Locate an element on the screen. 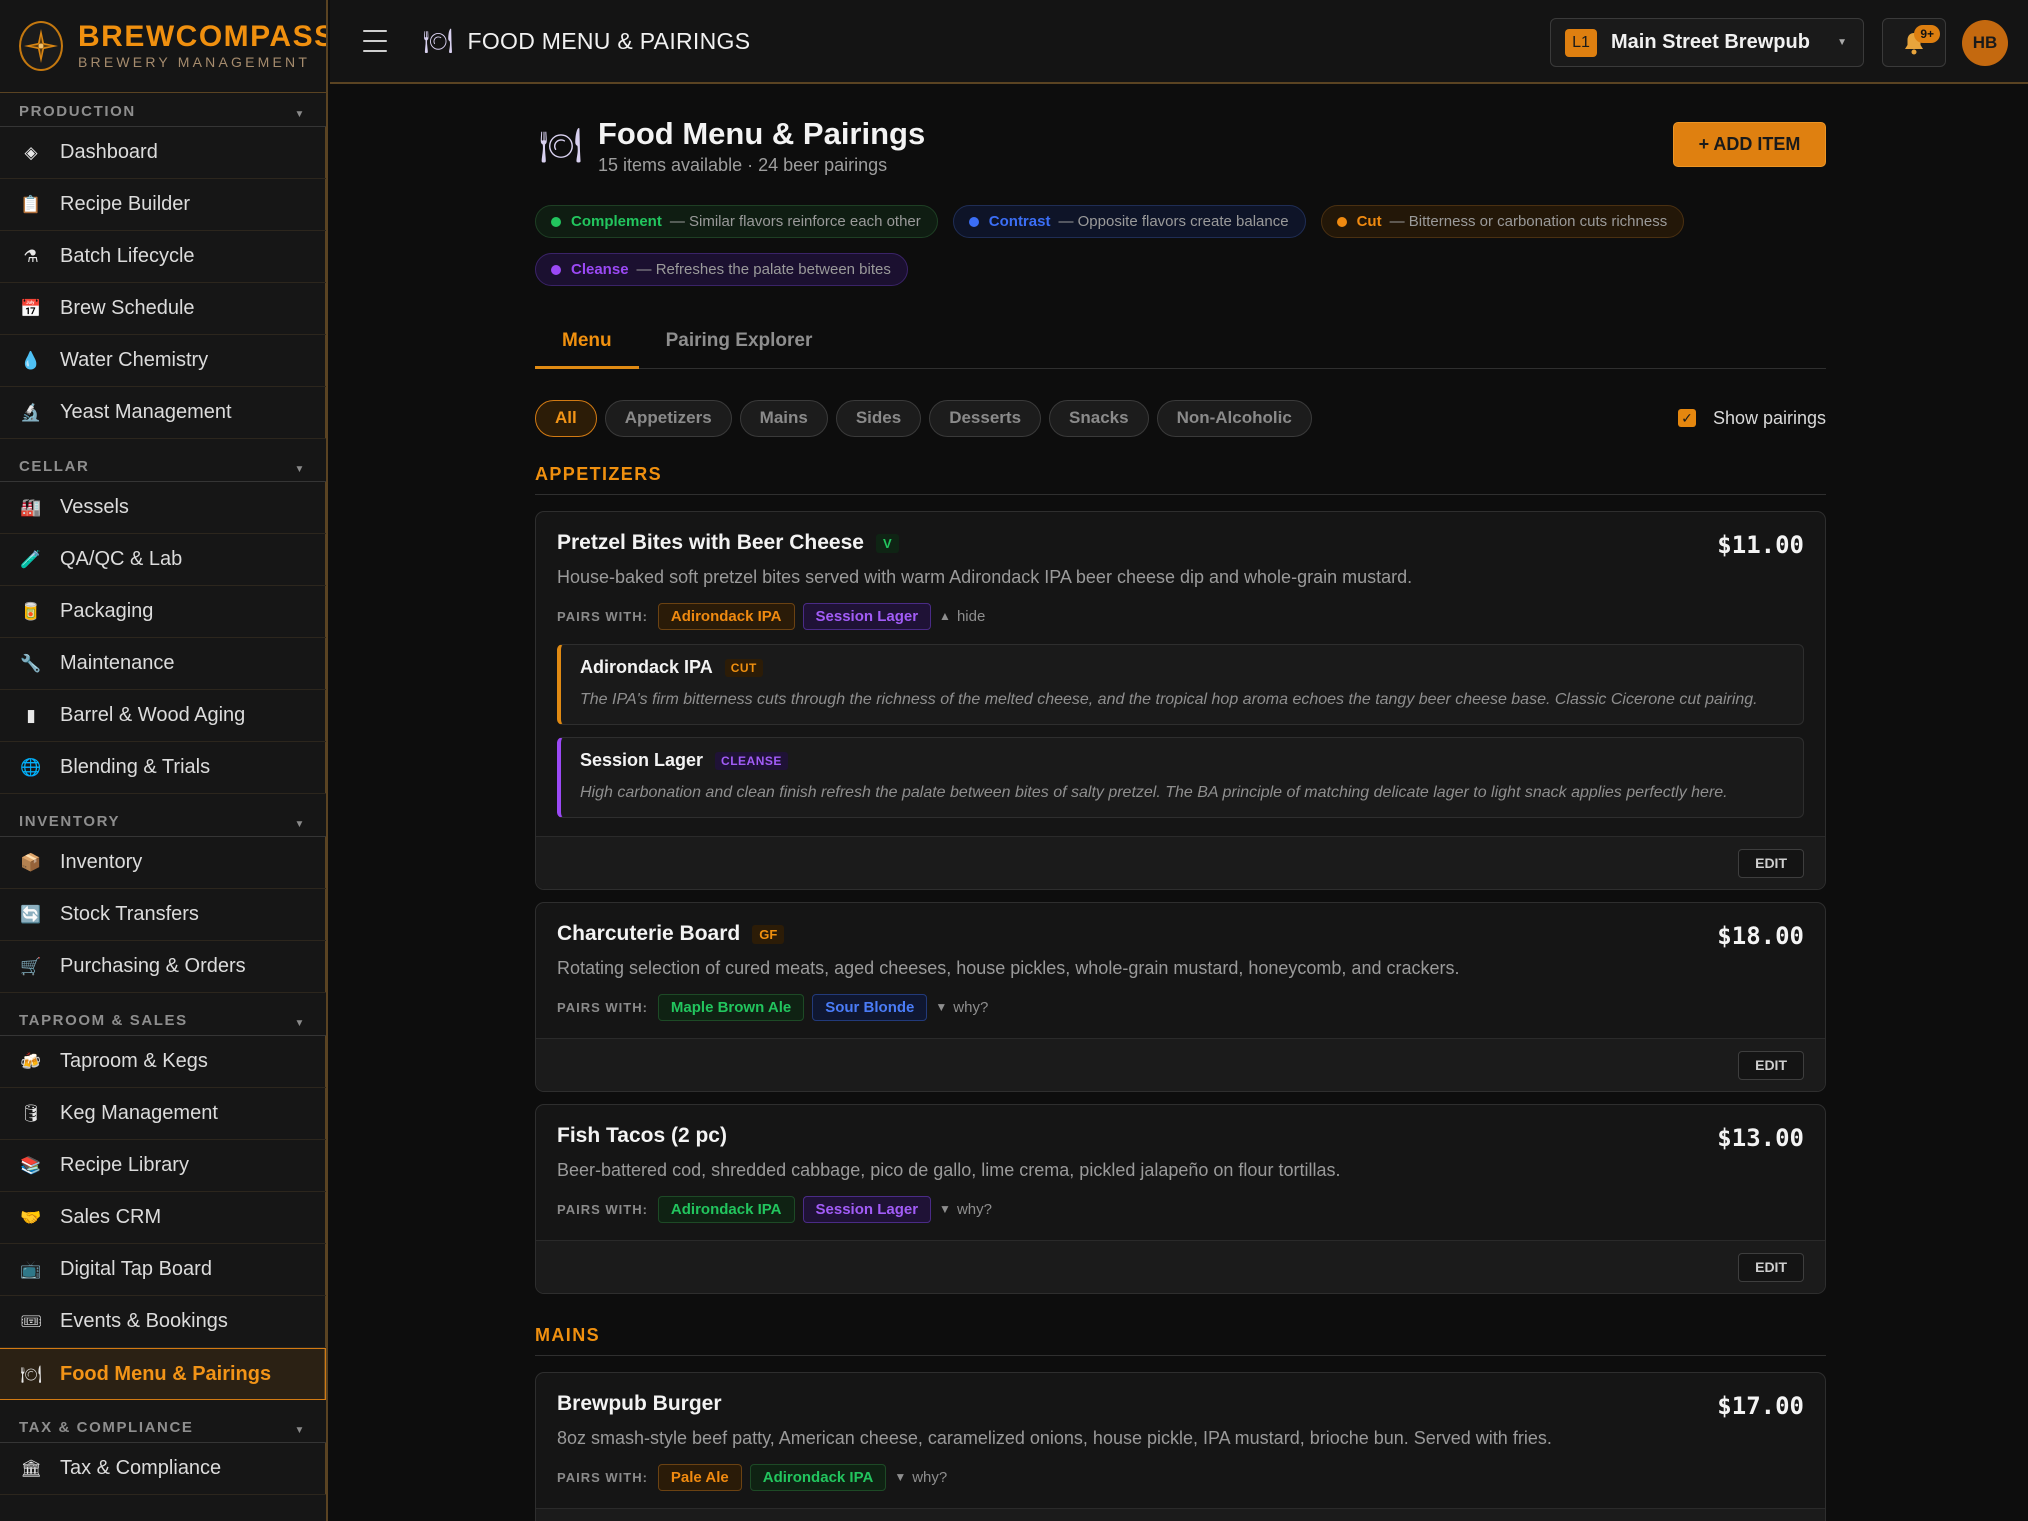 The width and height of the screenshot is (2028, 1521). sidebar-item-label: Digital Tap Board is located at coordinates (136, 1269).